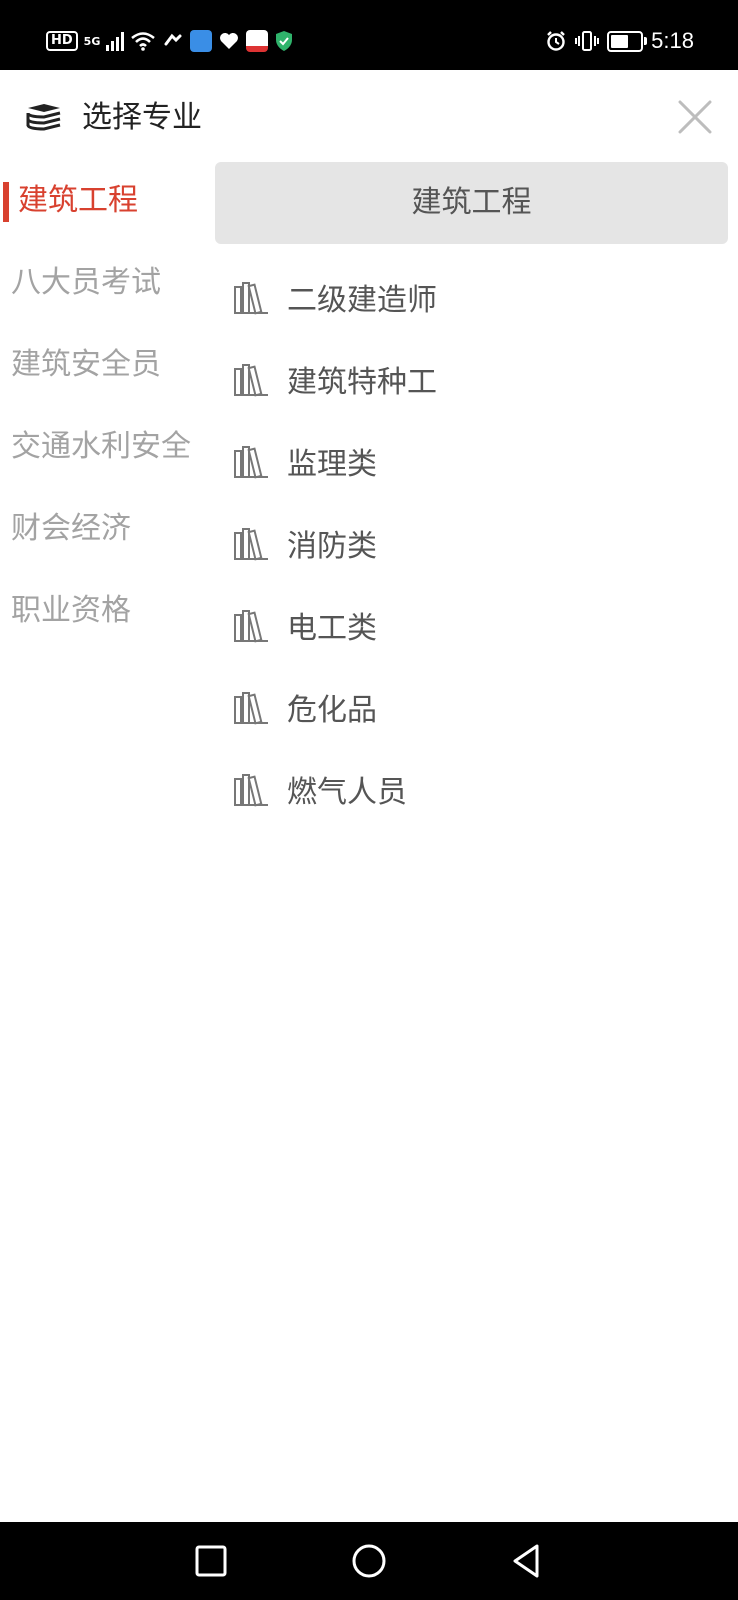 The image size is (738, 1600). I want to click on category-label: 财会经济, so click(71, 528).